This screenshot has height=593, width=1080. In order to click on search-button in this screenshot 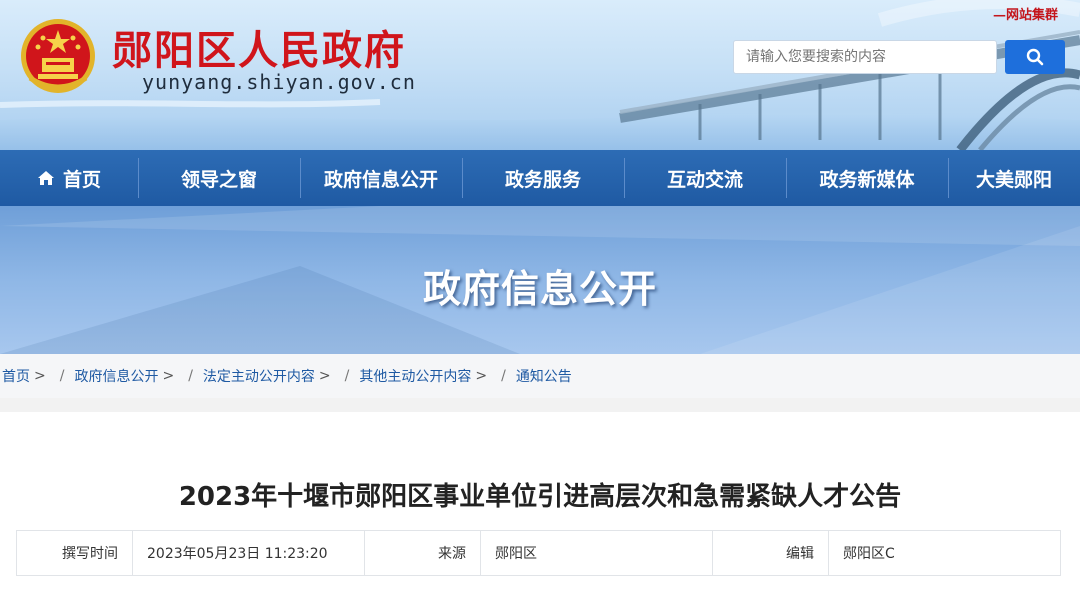, I will do `click(1035, 57)`.